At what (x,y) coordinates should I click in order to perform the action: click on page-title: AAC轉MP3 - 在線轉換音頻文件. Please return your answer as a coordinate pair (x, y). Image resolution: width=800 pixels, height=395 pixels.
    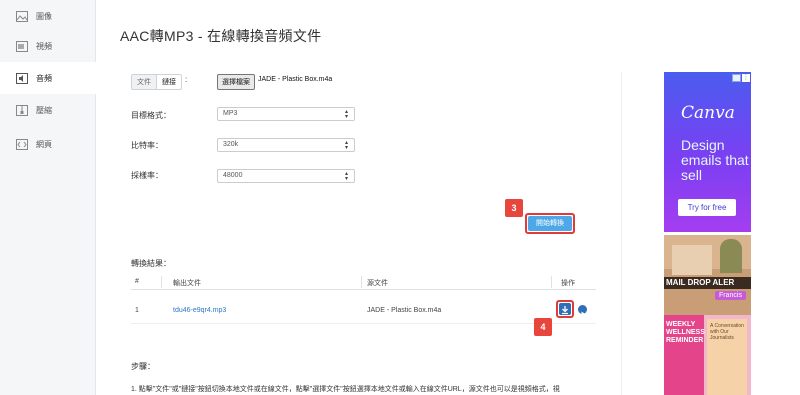
    Looking at the image, I should click on (221, 36).